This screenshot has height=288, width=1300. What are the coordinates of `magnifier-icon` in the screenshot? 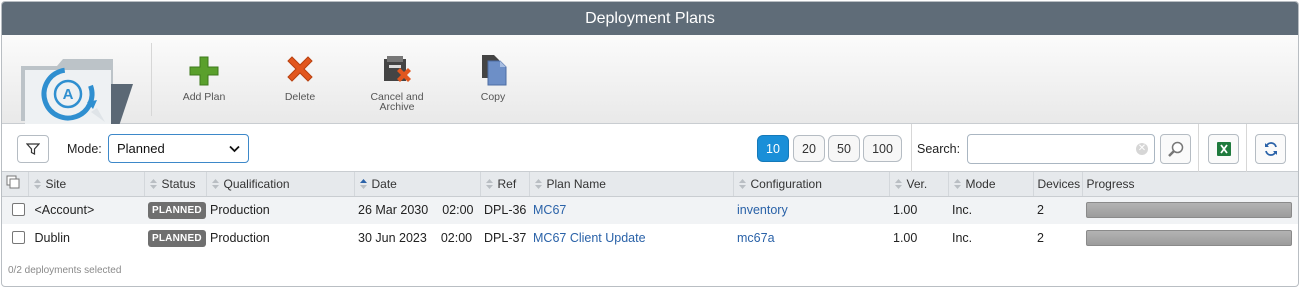 It's located at (1175, 149).